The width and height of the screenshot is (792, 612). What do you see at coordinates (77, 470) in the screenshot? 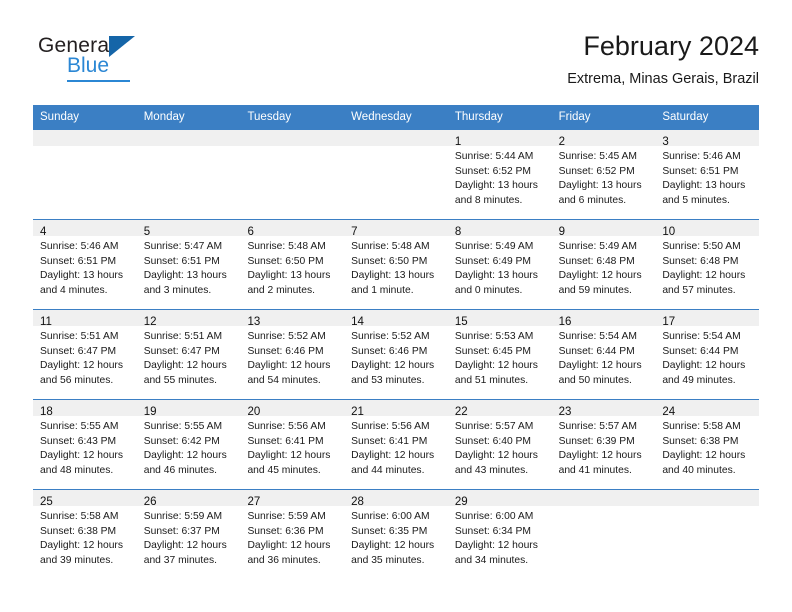
I see `daylight-text-line2: and 48 minutes.` at bounding box center [77, 470].